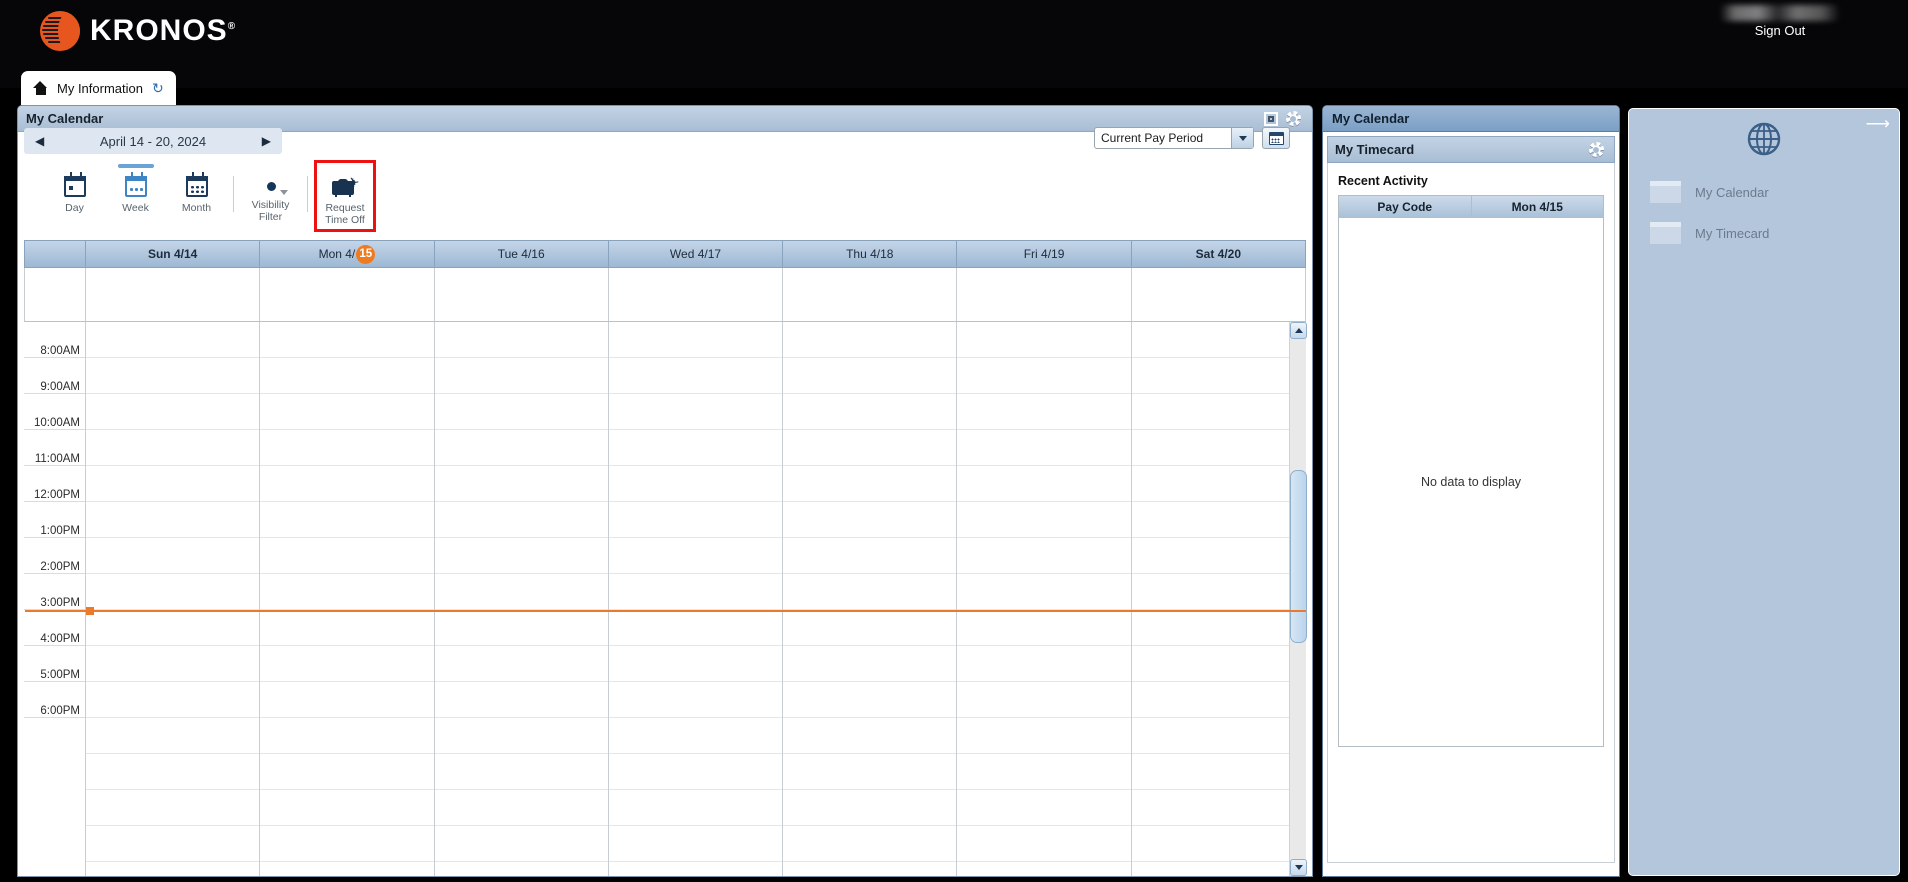 The width and height of the screenshot is (1908, 882). I want to click on visibility-filter-button: Visibility Filter, so click(270, 193).